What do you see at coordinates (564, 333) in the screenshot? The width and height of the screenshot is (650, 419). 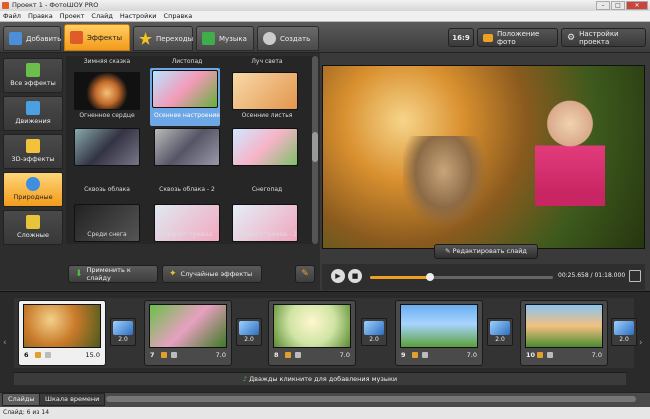 I see `slide-thumbnail: 10 7.0` at bounding box center [564, 333].